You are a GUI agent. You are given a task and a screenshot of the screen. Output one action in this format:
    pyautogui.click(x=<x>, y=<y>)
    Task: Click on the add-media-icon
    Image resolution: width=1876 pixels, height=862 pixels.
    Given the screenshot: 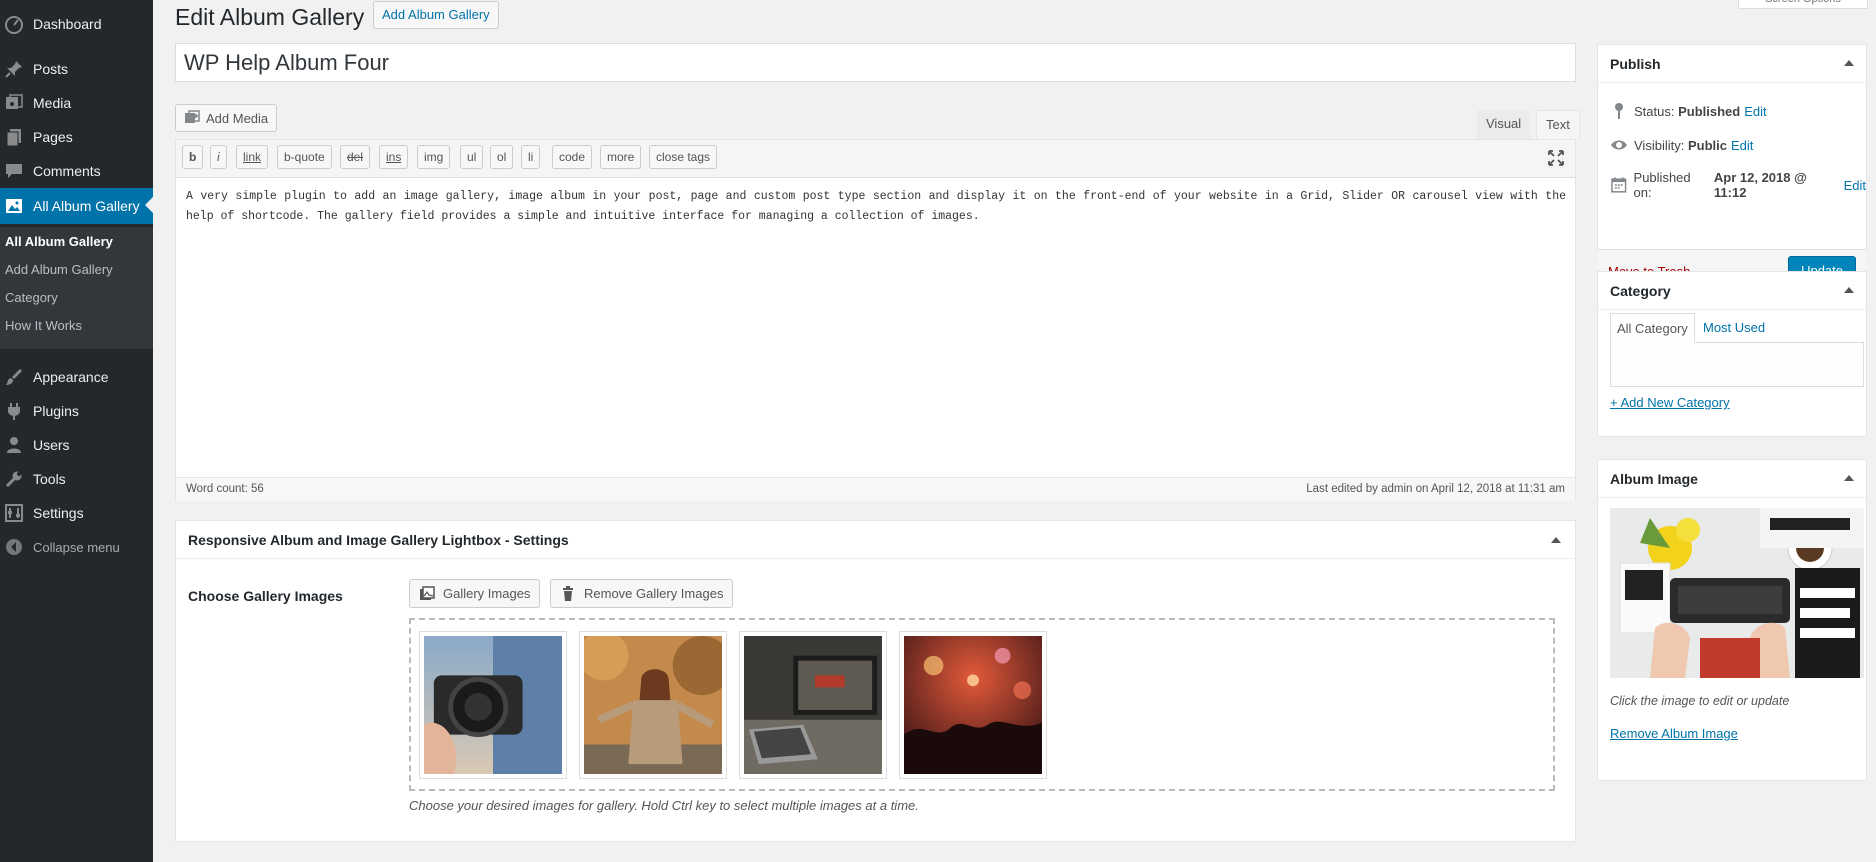 What is the action you would take?
    pyautogui.click(x=192, y=116)
    